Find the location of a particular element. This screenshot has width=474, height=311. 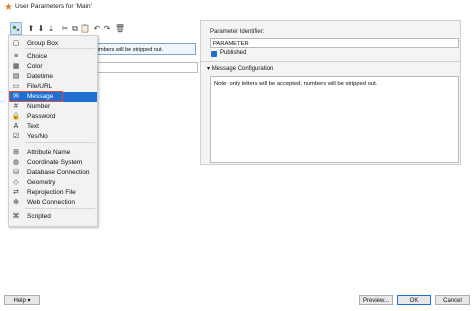

menu-item-password: 🔒 Password is located at coordinates (53, 117).